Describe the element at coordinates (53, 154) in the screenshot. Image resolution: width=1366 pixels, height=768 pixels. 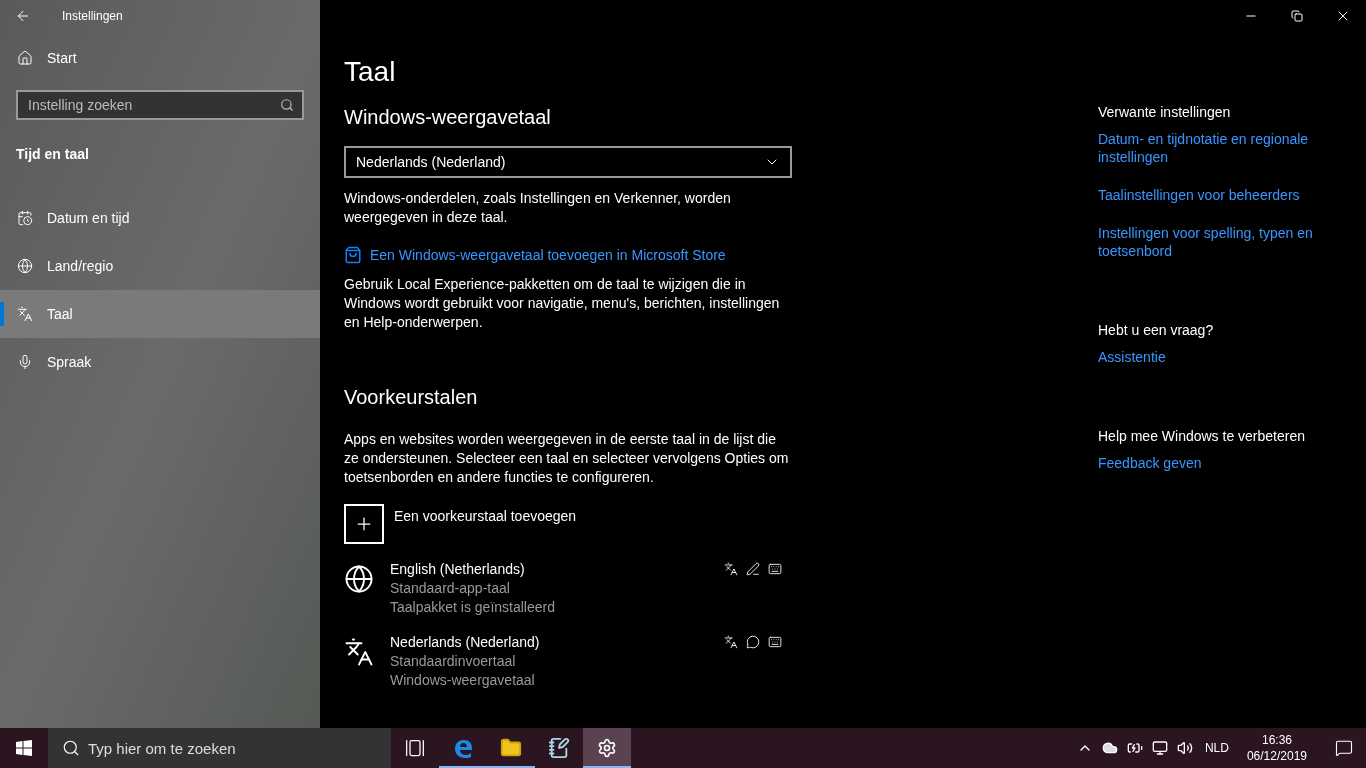
I see `section-heading: Tijd en taal` at that location.